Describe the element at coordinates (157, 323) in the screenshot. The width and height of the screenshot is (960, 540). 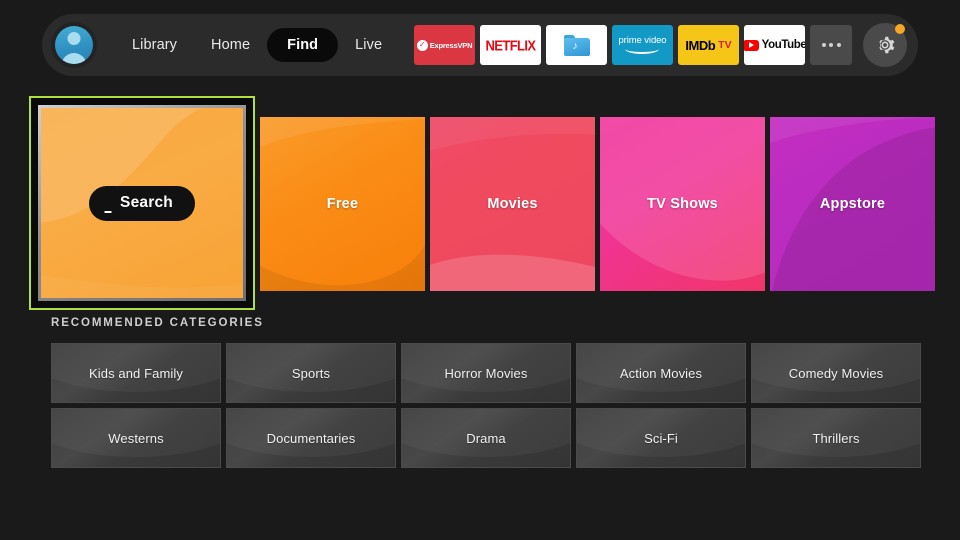
I see `recommended-categories-title: RECOMMENDED CATEGORIES` at that location.